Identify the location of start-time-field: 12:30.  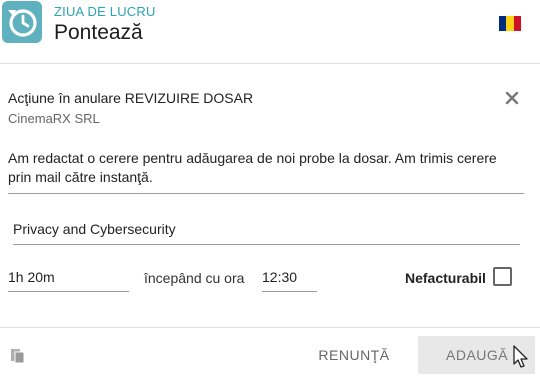
(289, 280).